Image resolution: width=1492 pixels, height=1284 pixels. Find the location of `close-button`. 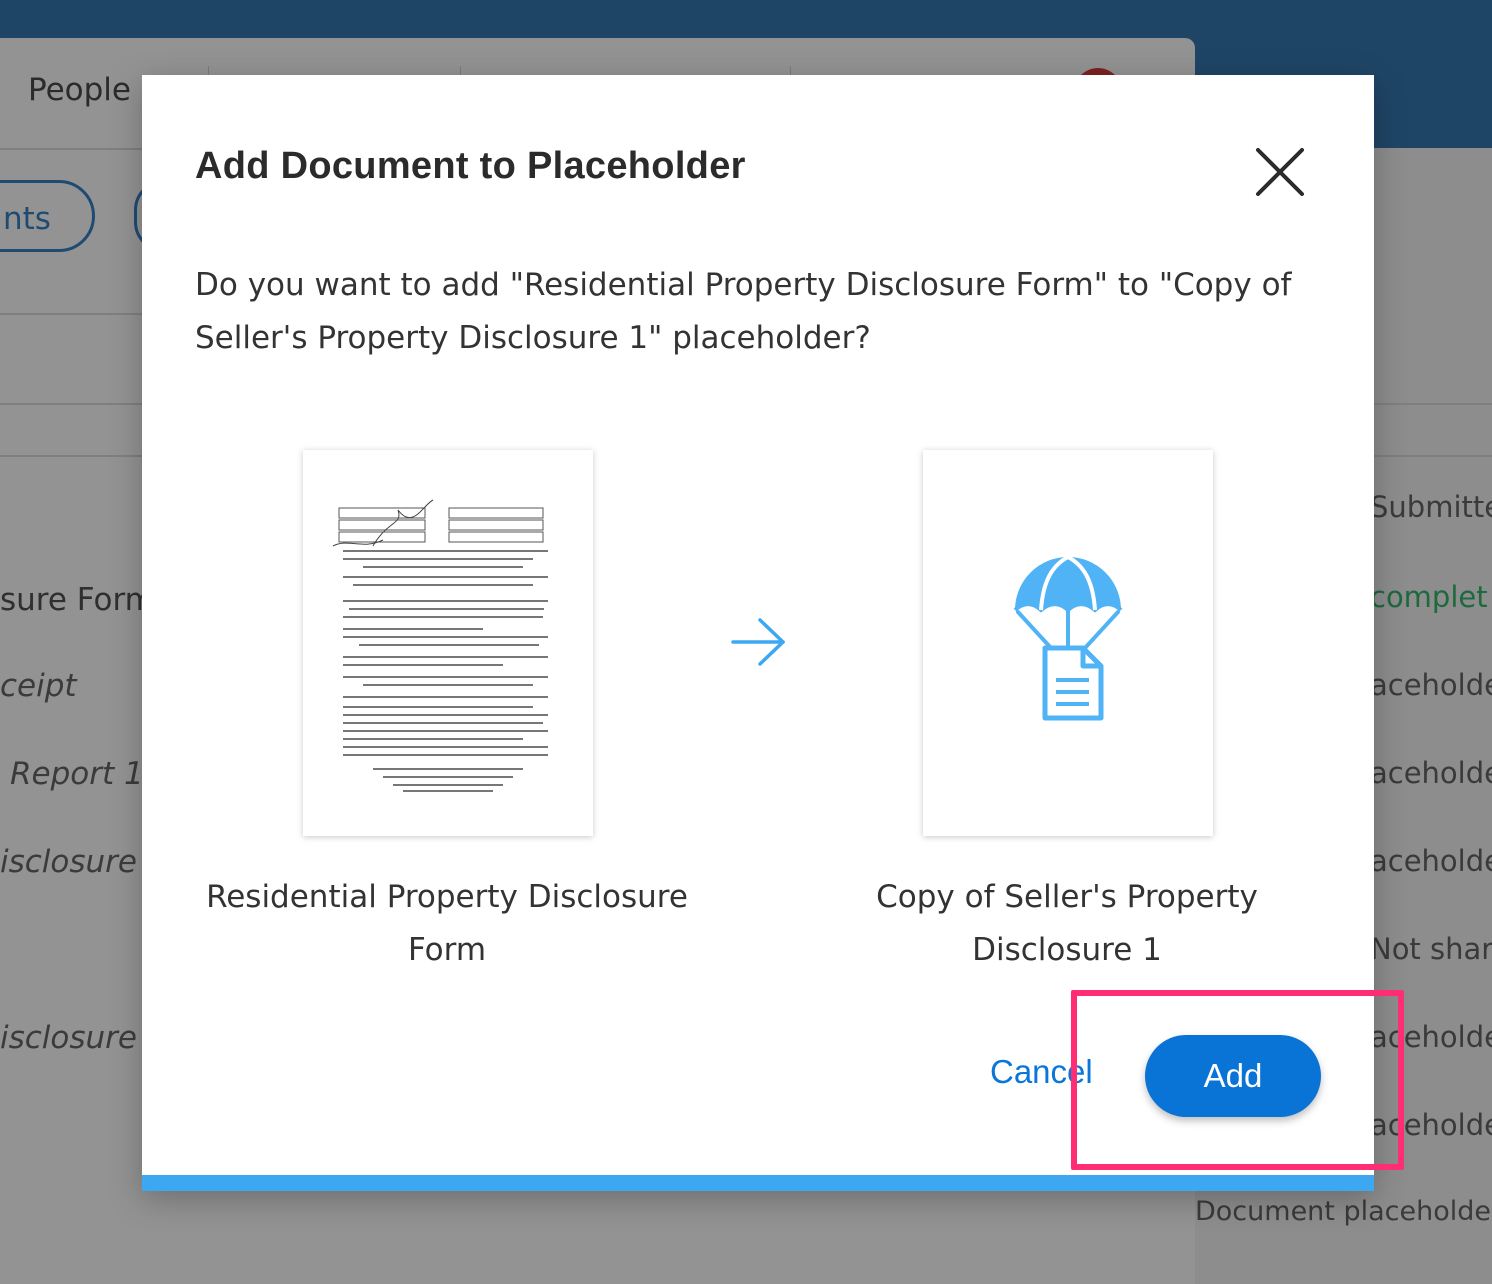

close-button is located at coordinates (1280, 172).